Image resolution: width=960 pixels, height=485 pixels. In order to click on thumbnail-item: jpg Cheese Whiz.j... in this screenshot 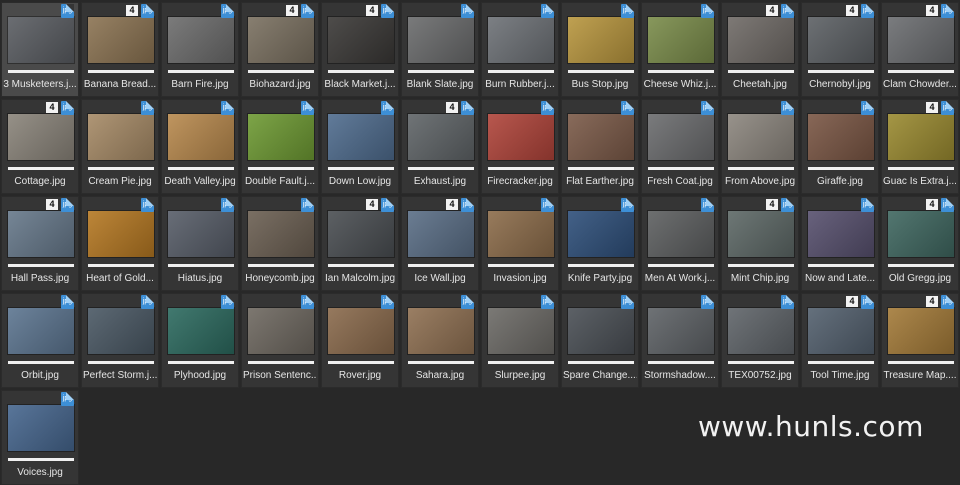, I will do `click(680, 49)`.